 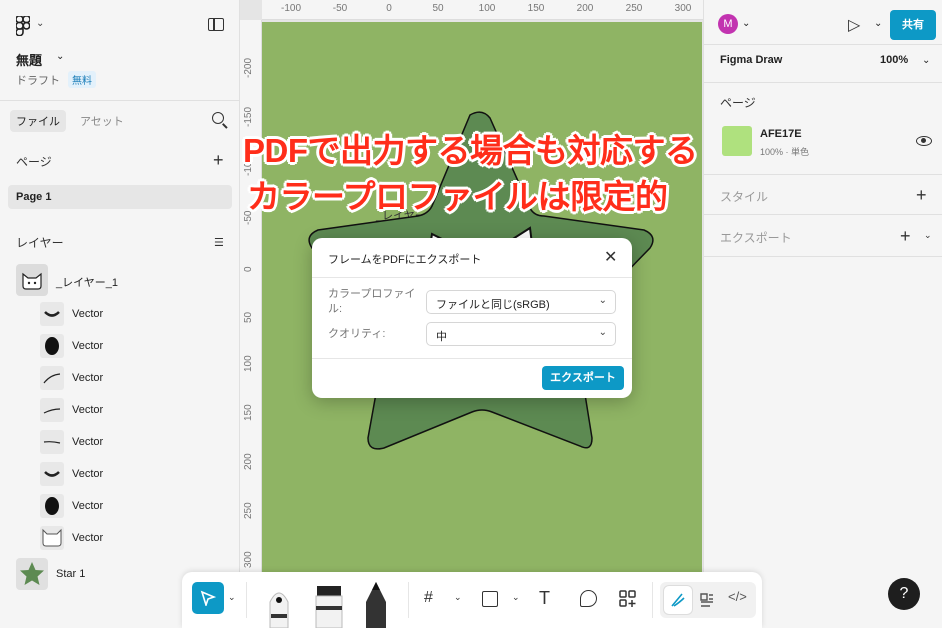 I want to click on quality-label: クオリティ:, so click(x=357, y=334).